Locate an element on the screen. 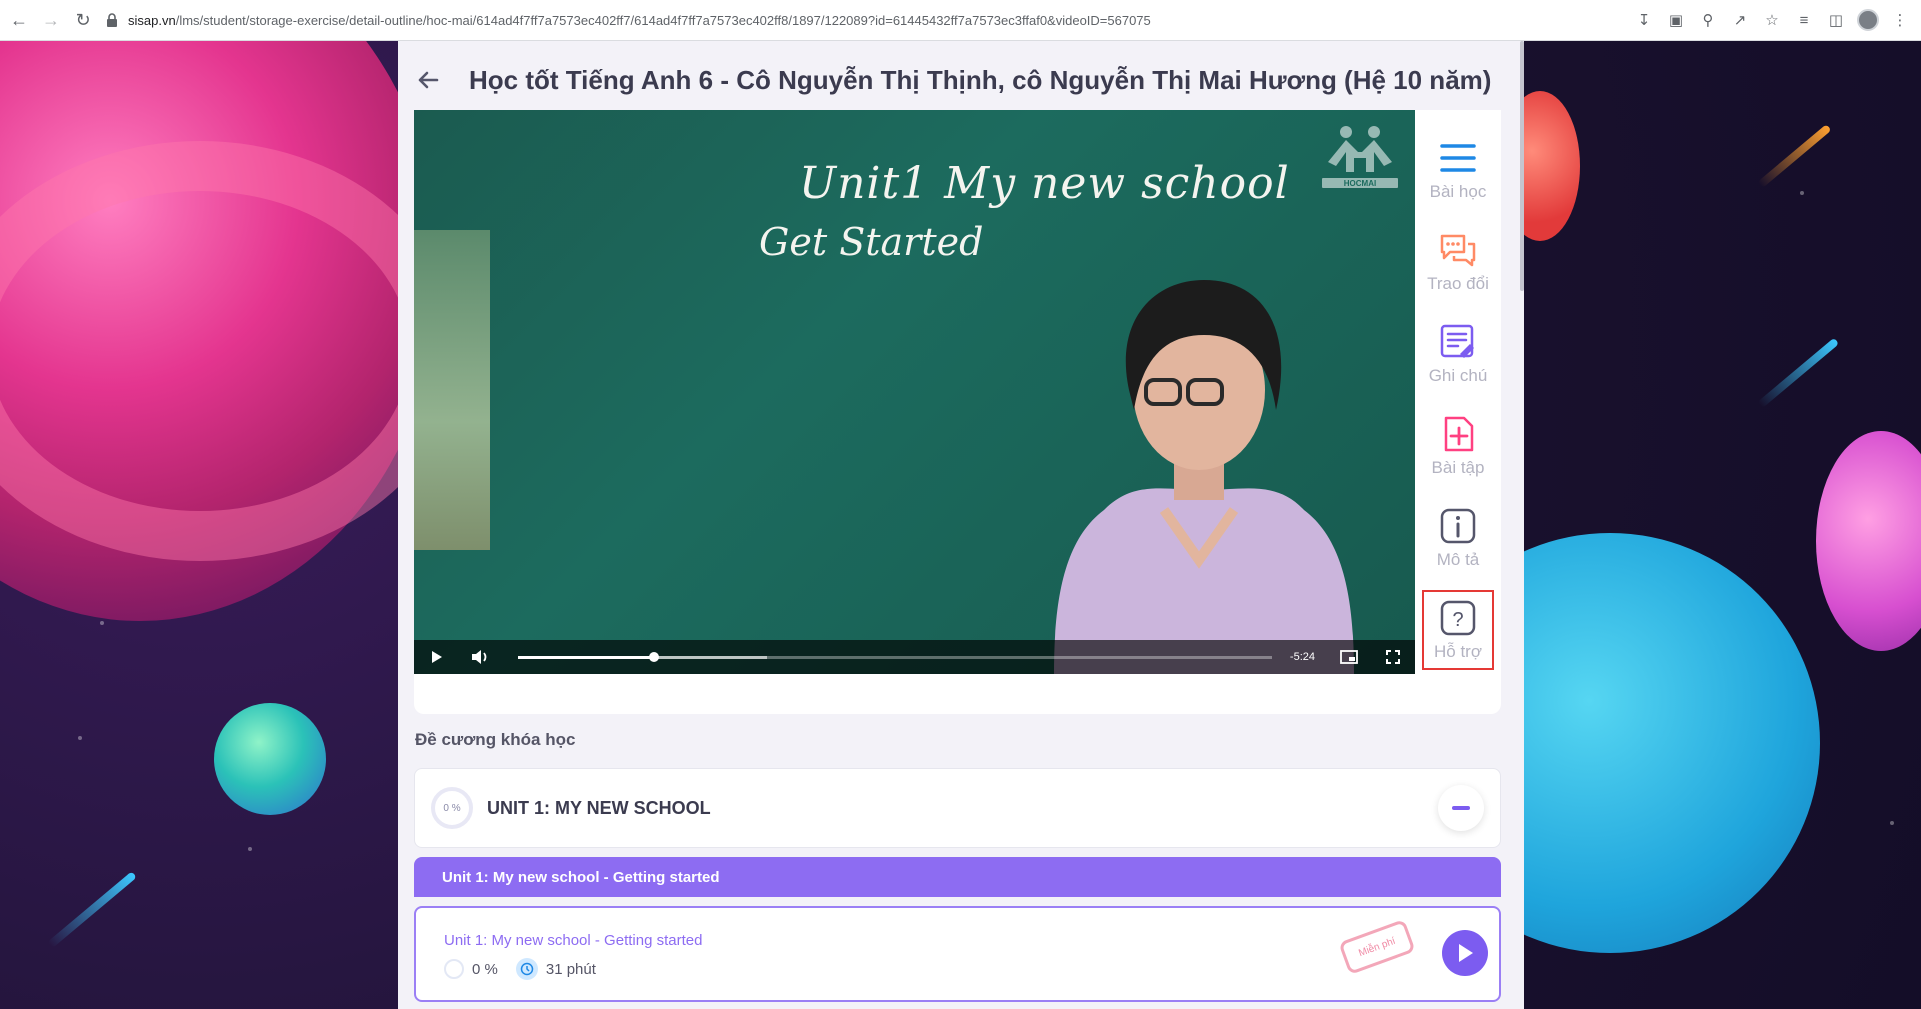  side-tool-ho-tro: ? Hỗ trợ is located at coordinates (1458, 630).